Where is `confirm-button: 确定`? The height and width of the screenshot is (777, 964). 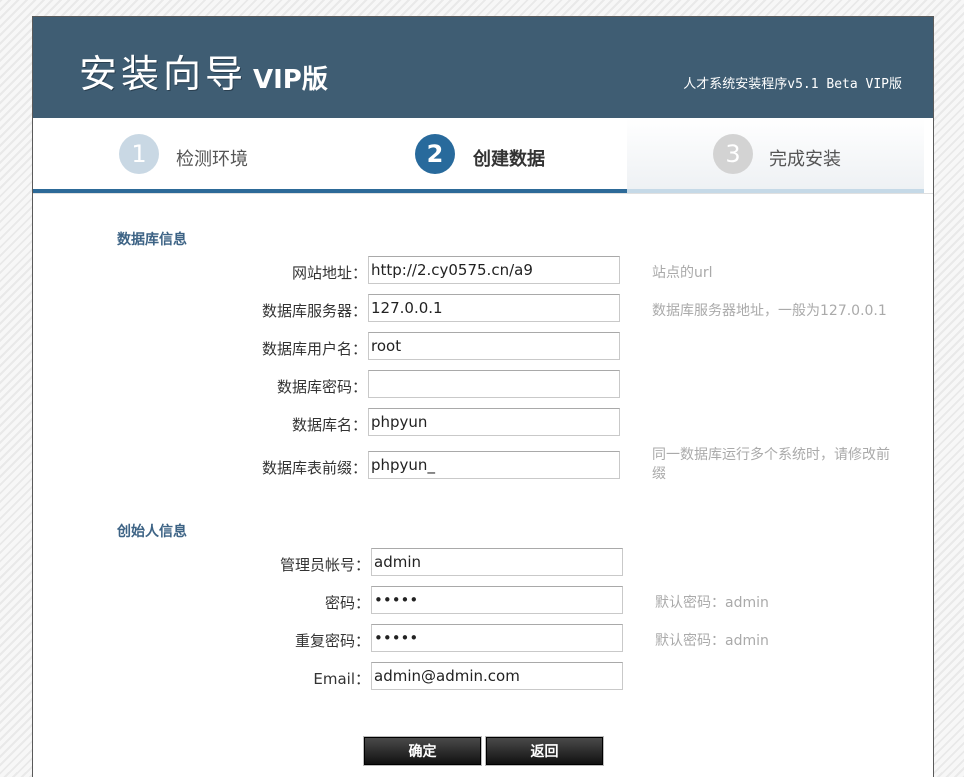 confirm-button: 确定 is located at coordinates (422, 751).